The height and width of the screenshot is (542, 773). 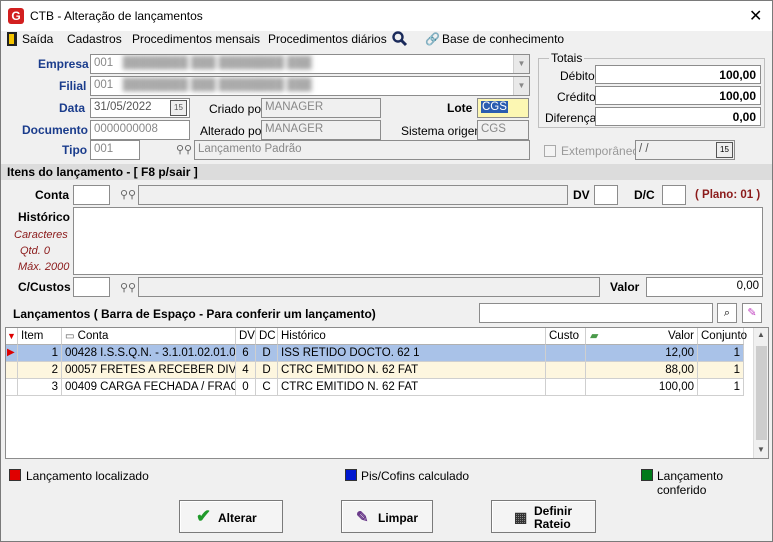 I want to click on cell-item: 2, so click(x=40, y=370).